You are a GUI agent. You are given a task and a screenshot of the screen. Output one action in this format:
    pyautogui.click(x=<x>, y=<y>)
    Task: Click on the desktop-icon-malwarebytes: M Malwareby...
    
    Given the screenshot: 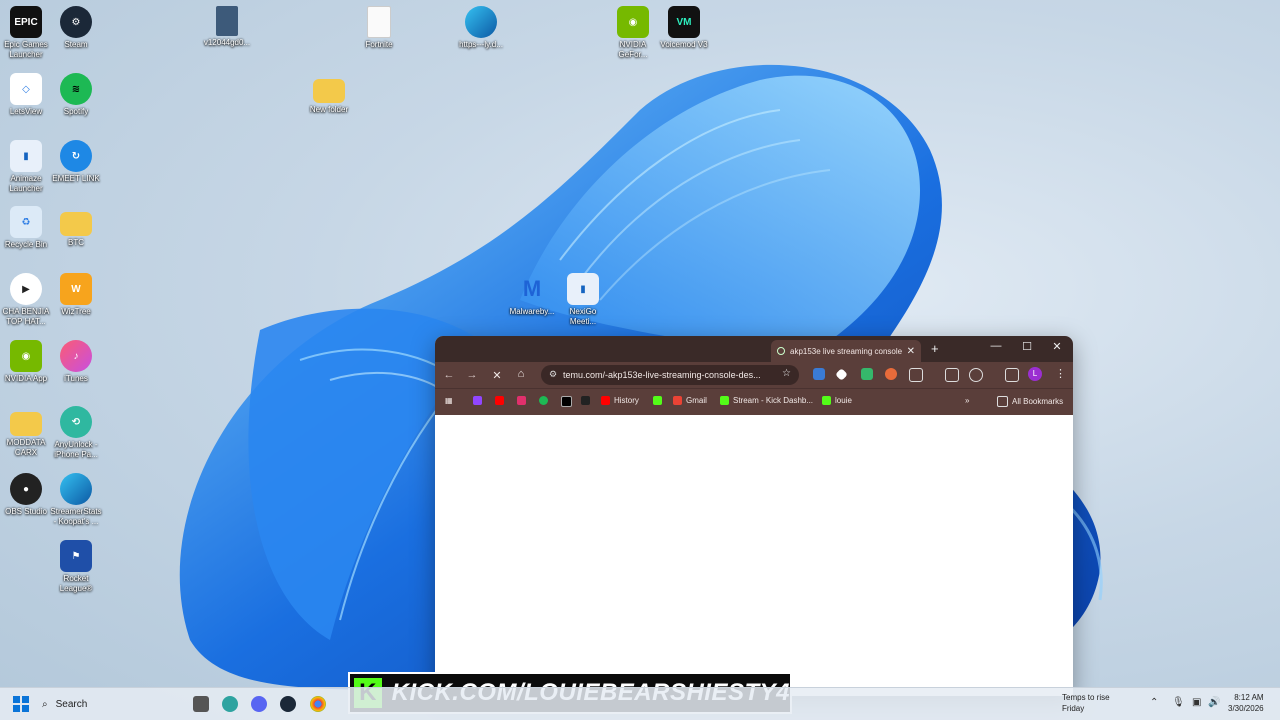 What is the action you would take?
    pyautogui.click(x=532, y=295)
    